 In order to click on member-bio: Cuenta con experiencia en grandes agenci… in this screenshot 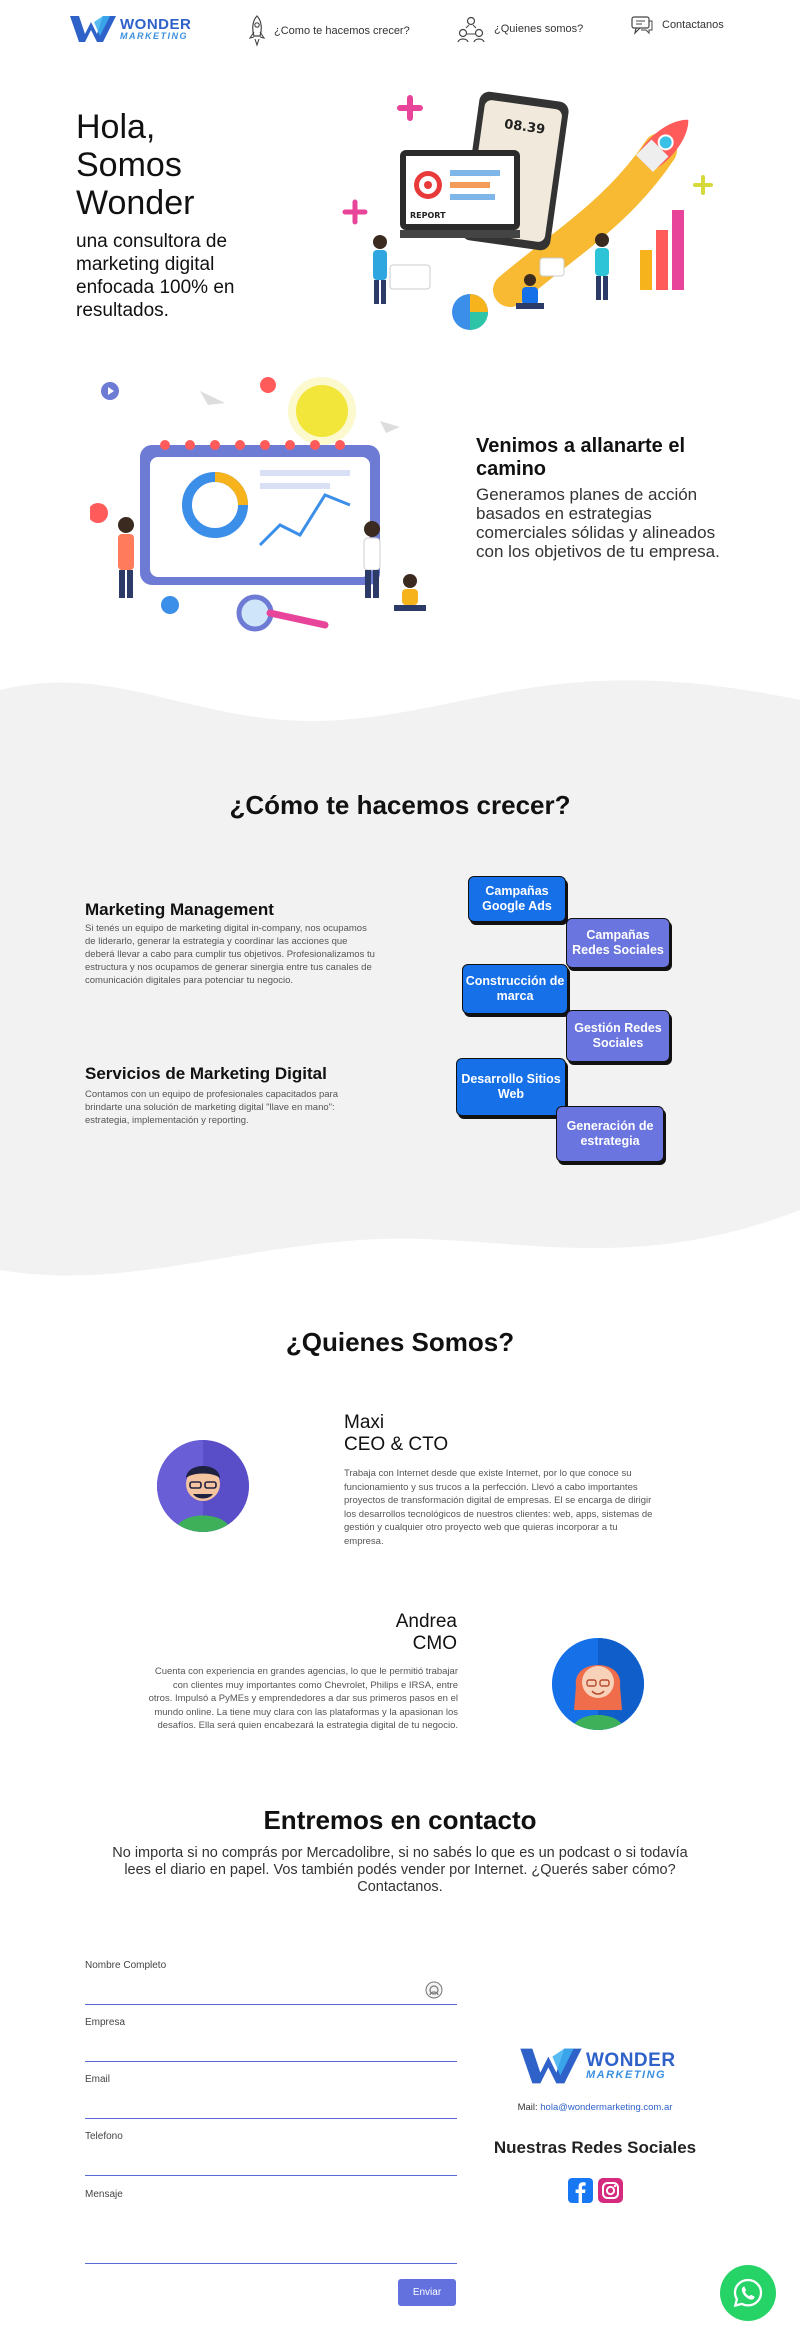, I will do `click(303, 1698)`.